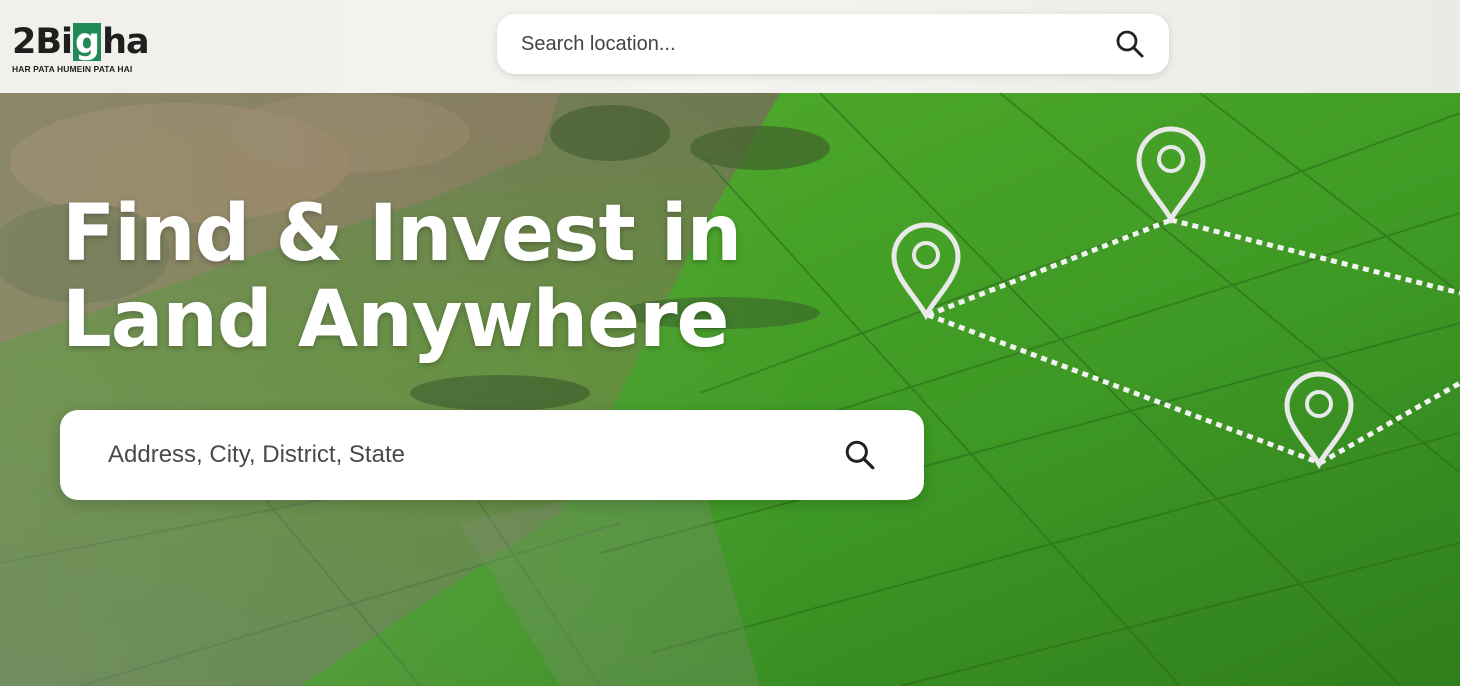 The width and height of the screenshot is (1460, 686). What do you see at coordinates (42, 42) in the screenshot?
I see `logo-prefix: 2Bi` at bounding box center [42, 42].